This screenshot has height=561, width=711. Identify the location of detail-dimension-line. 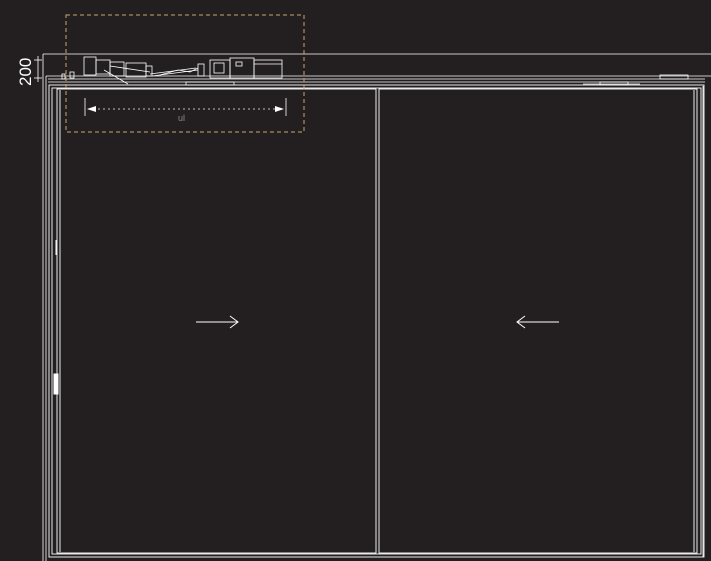
(185, 107).